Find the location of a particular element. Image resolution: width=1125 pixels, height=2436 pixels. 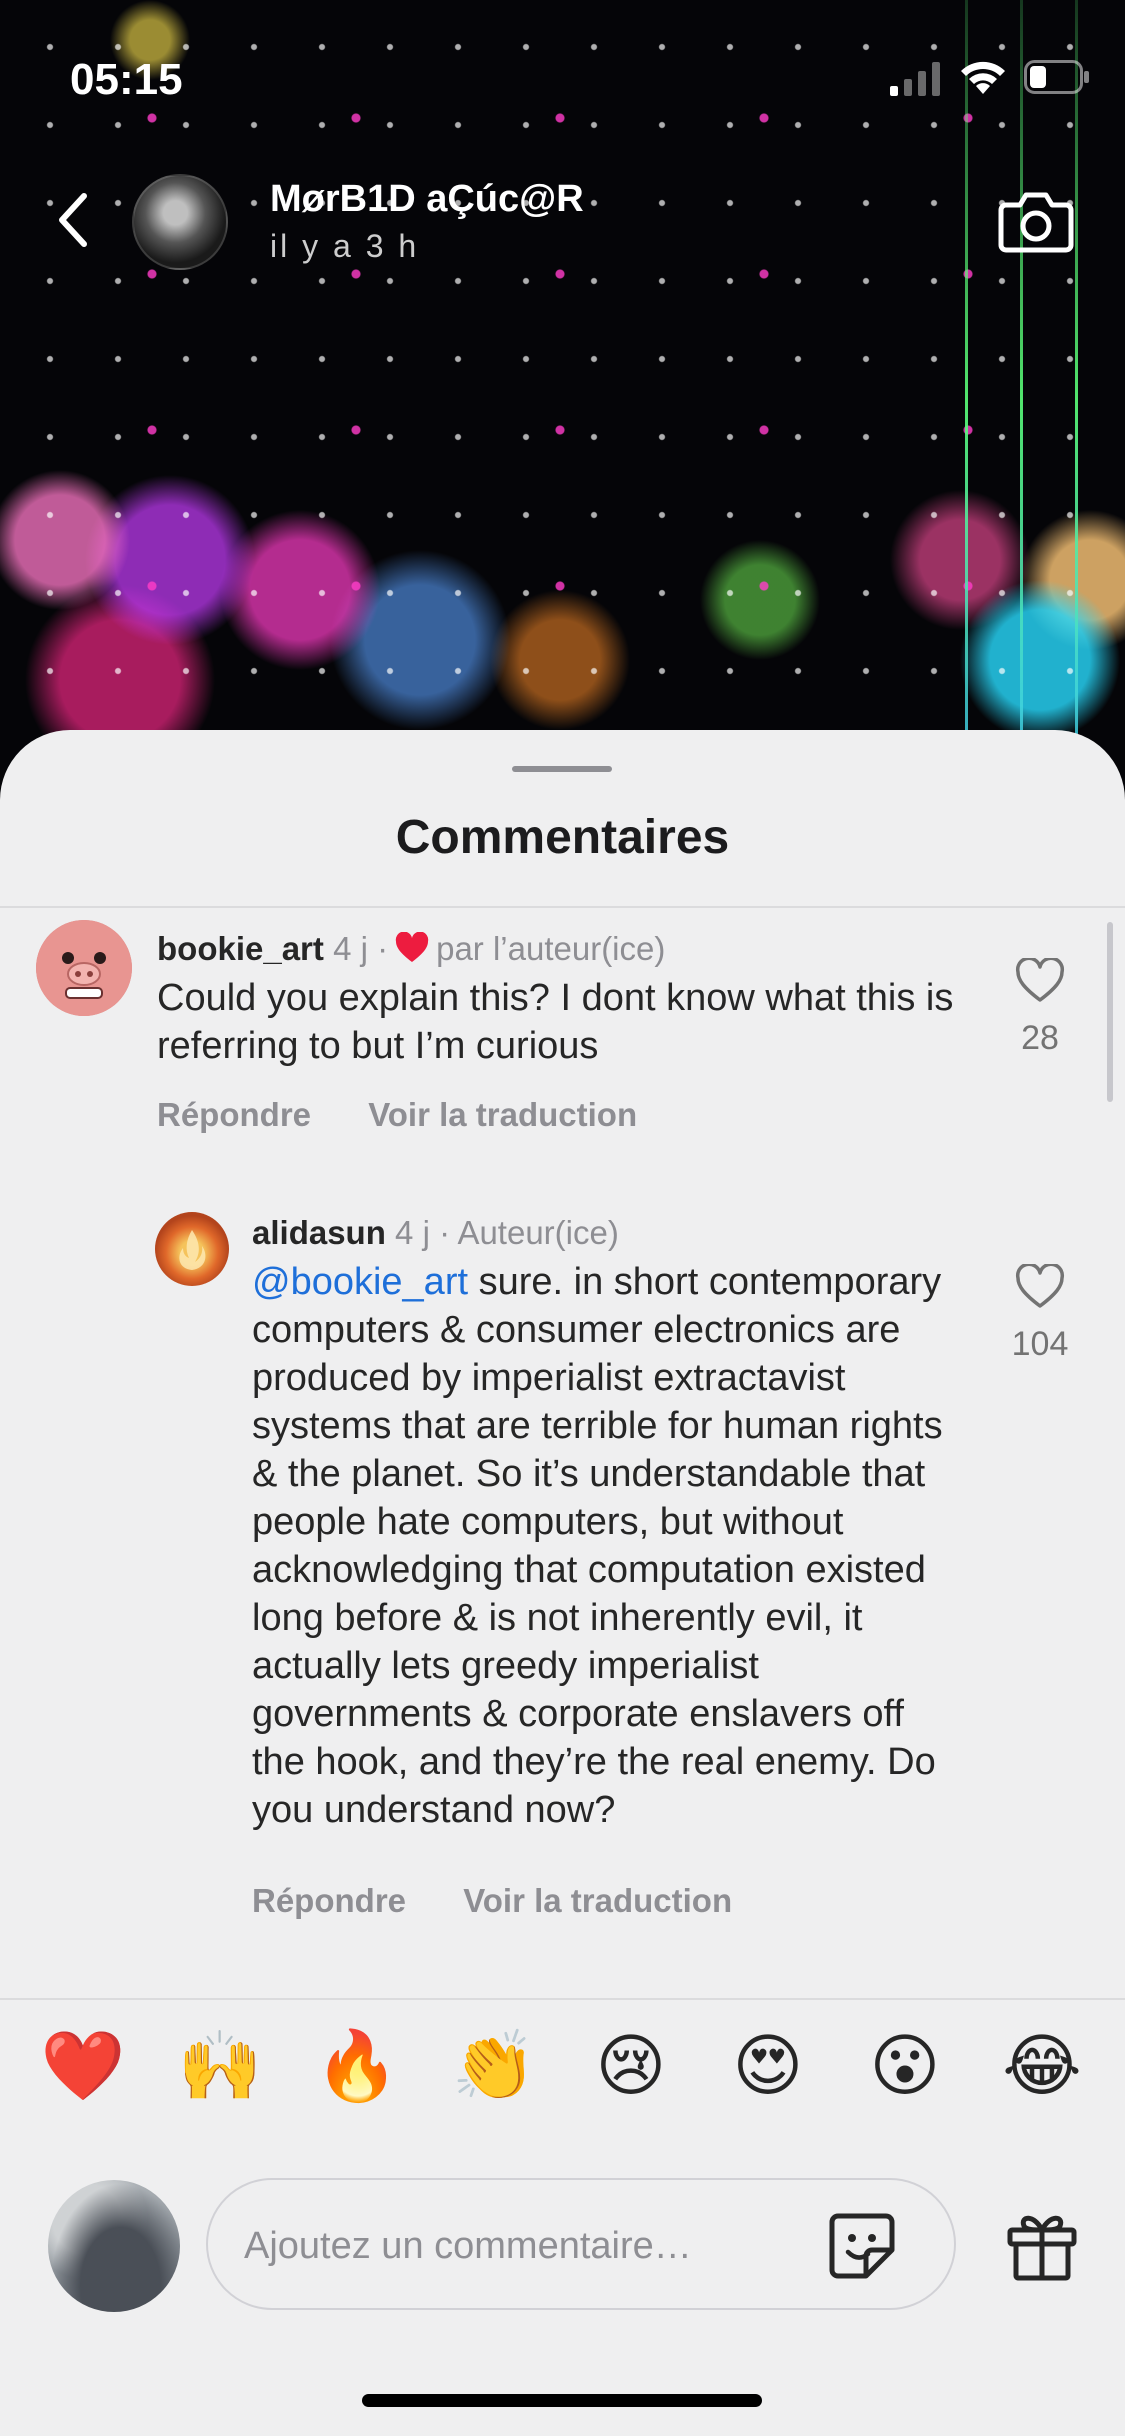

camera-icon is located at coordinates (1036, 222).